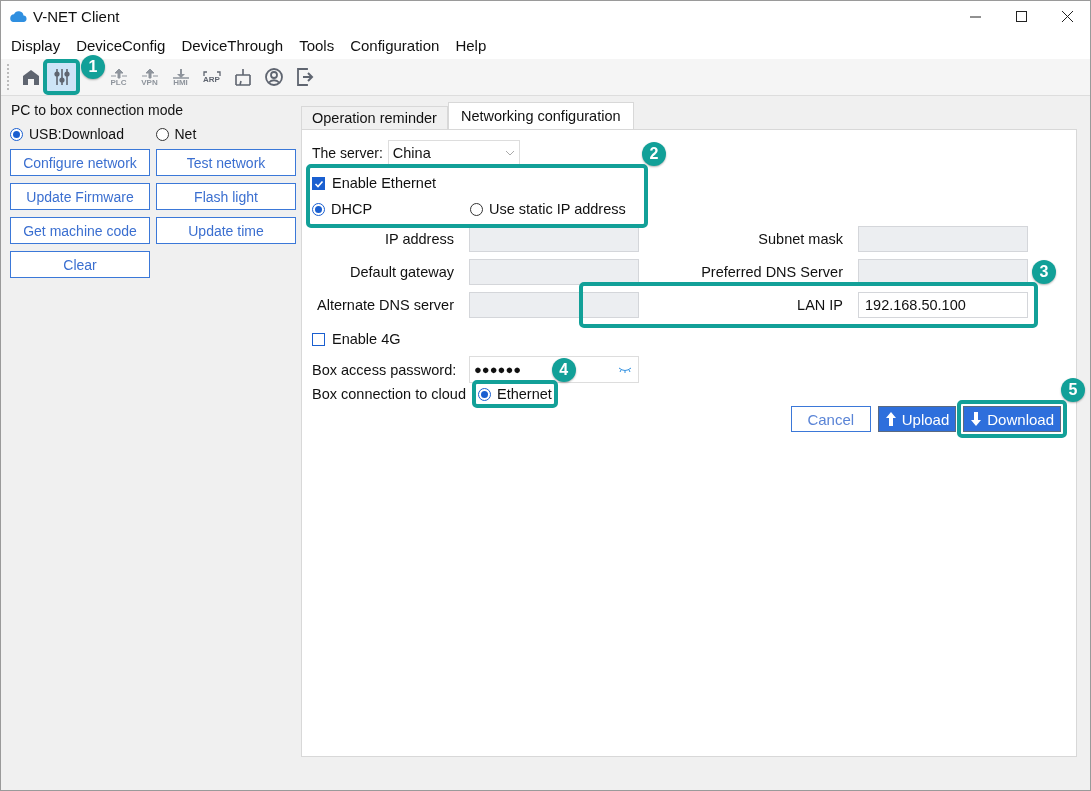 The height and width of the screenshot is (791, 1091). I want to click on sliders-icon, so click(61, 77).